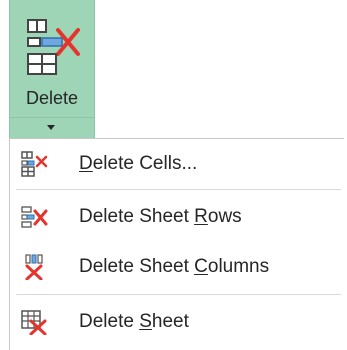  Describe the element at coordinates (134, 321) in the screenshot. I see `menu-item-label: Delete Sheet` at that location.